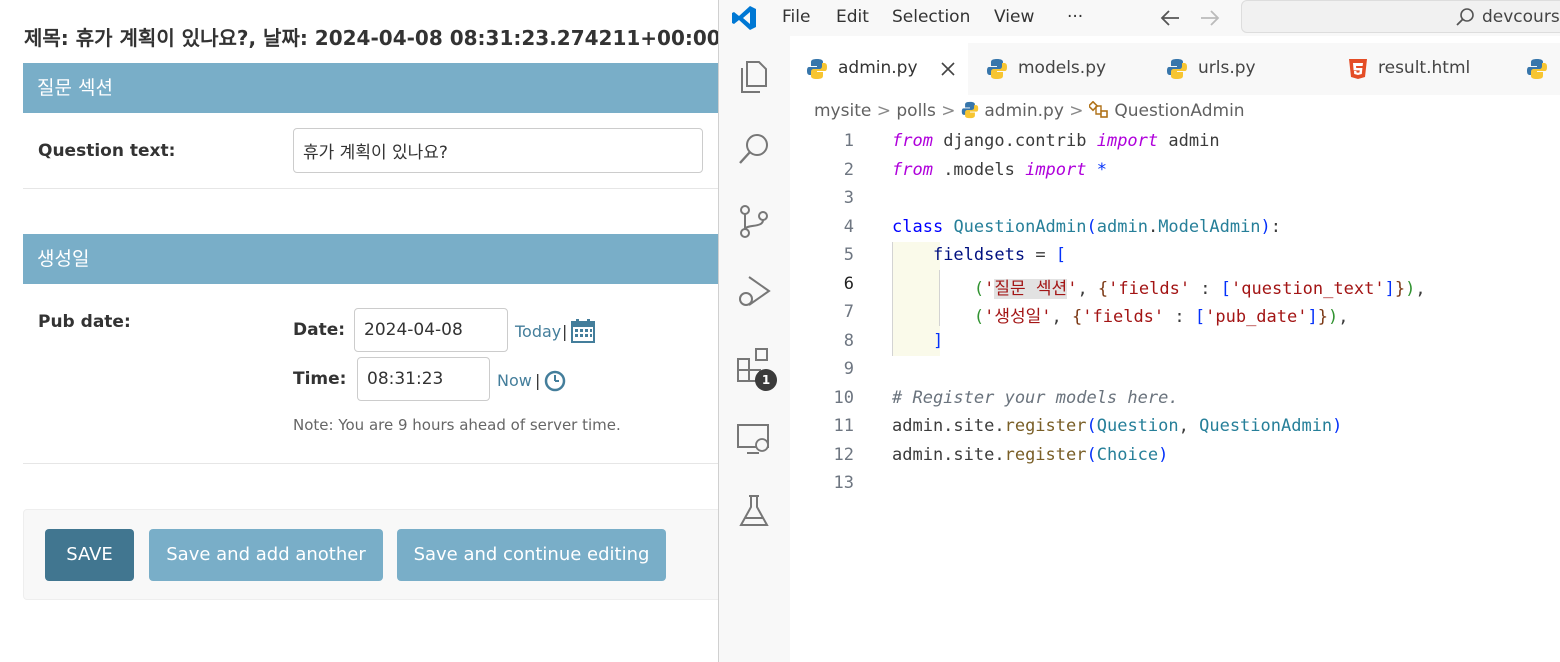  What do you see at coordinates (754, 291) in the screenshot?
I see `run-debug-icon` at bounding box center [754, 291].